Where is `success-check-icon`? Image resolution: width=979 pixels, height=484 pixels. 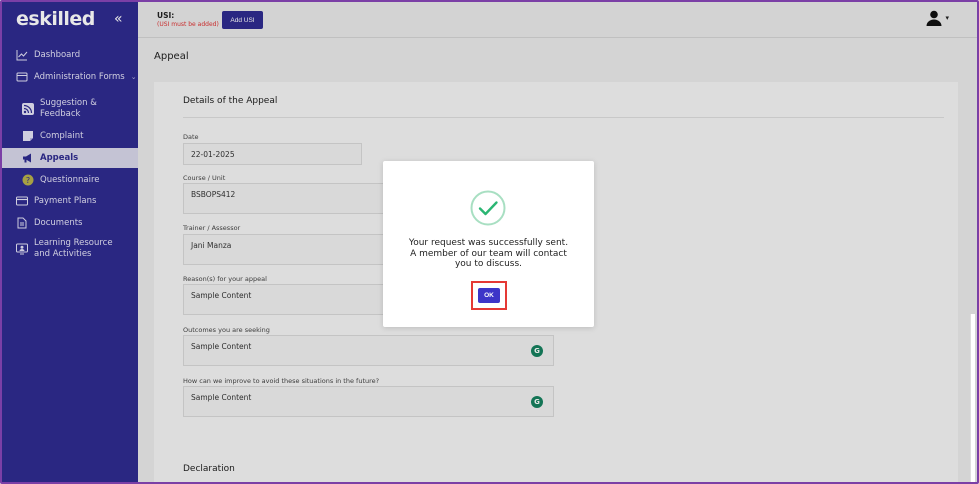
success-check-icon is located at coordinates (488, 208).